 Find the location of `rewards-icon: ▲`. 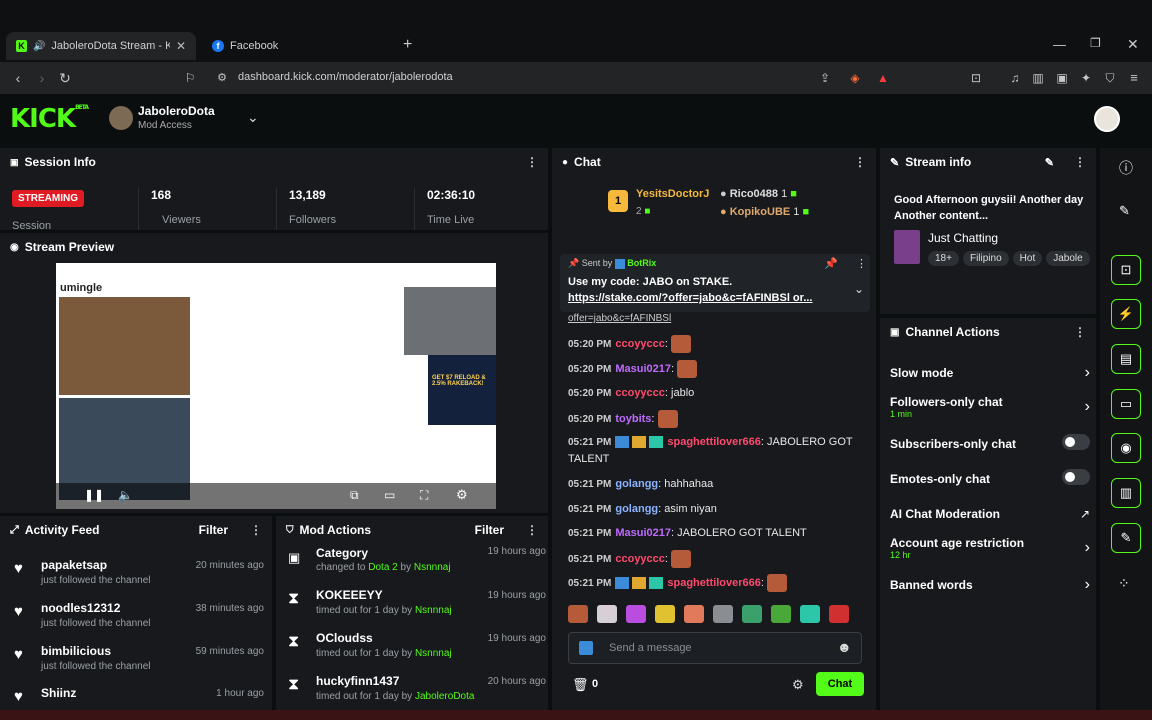

rewards-icon: ▲ is located at coordinates (883, 78).